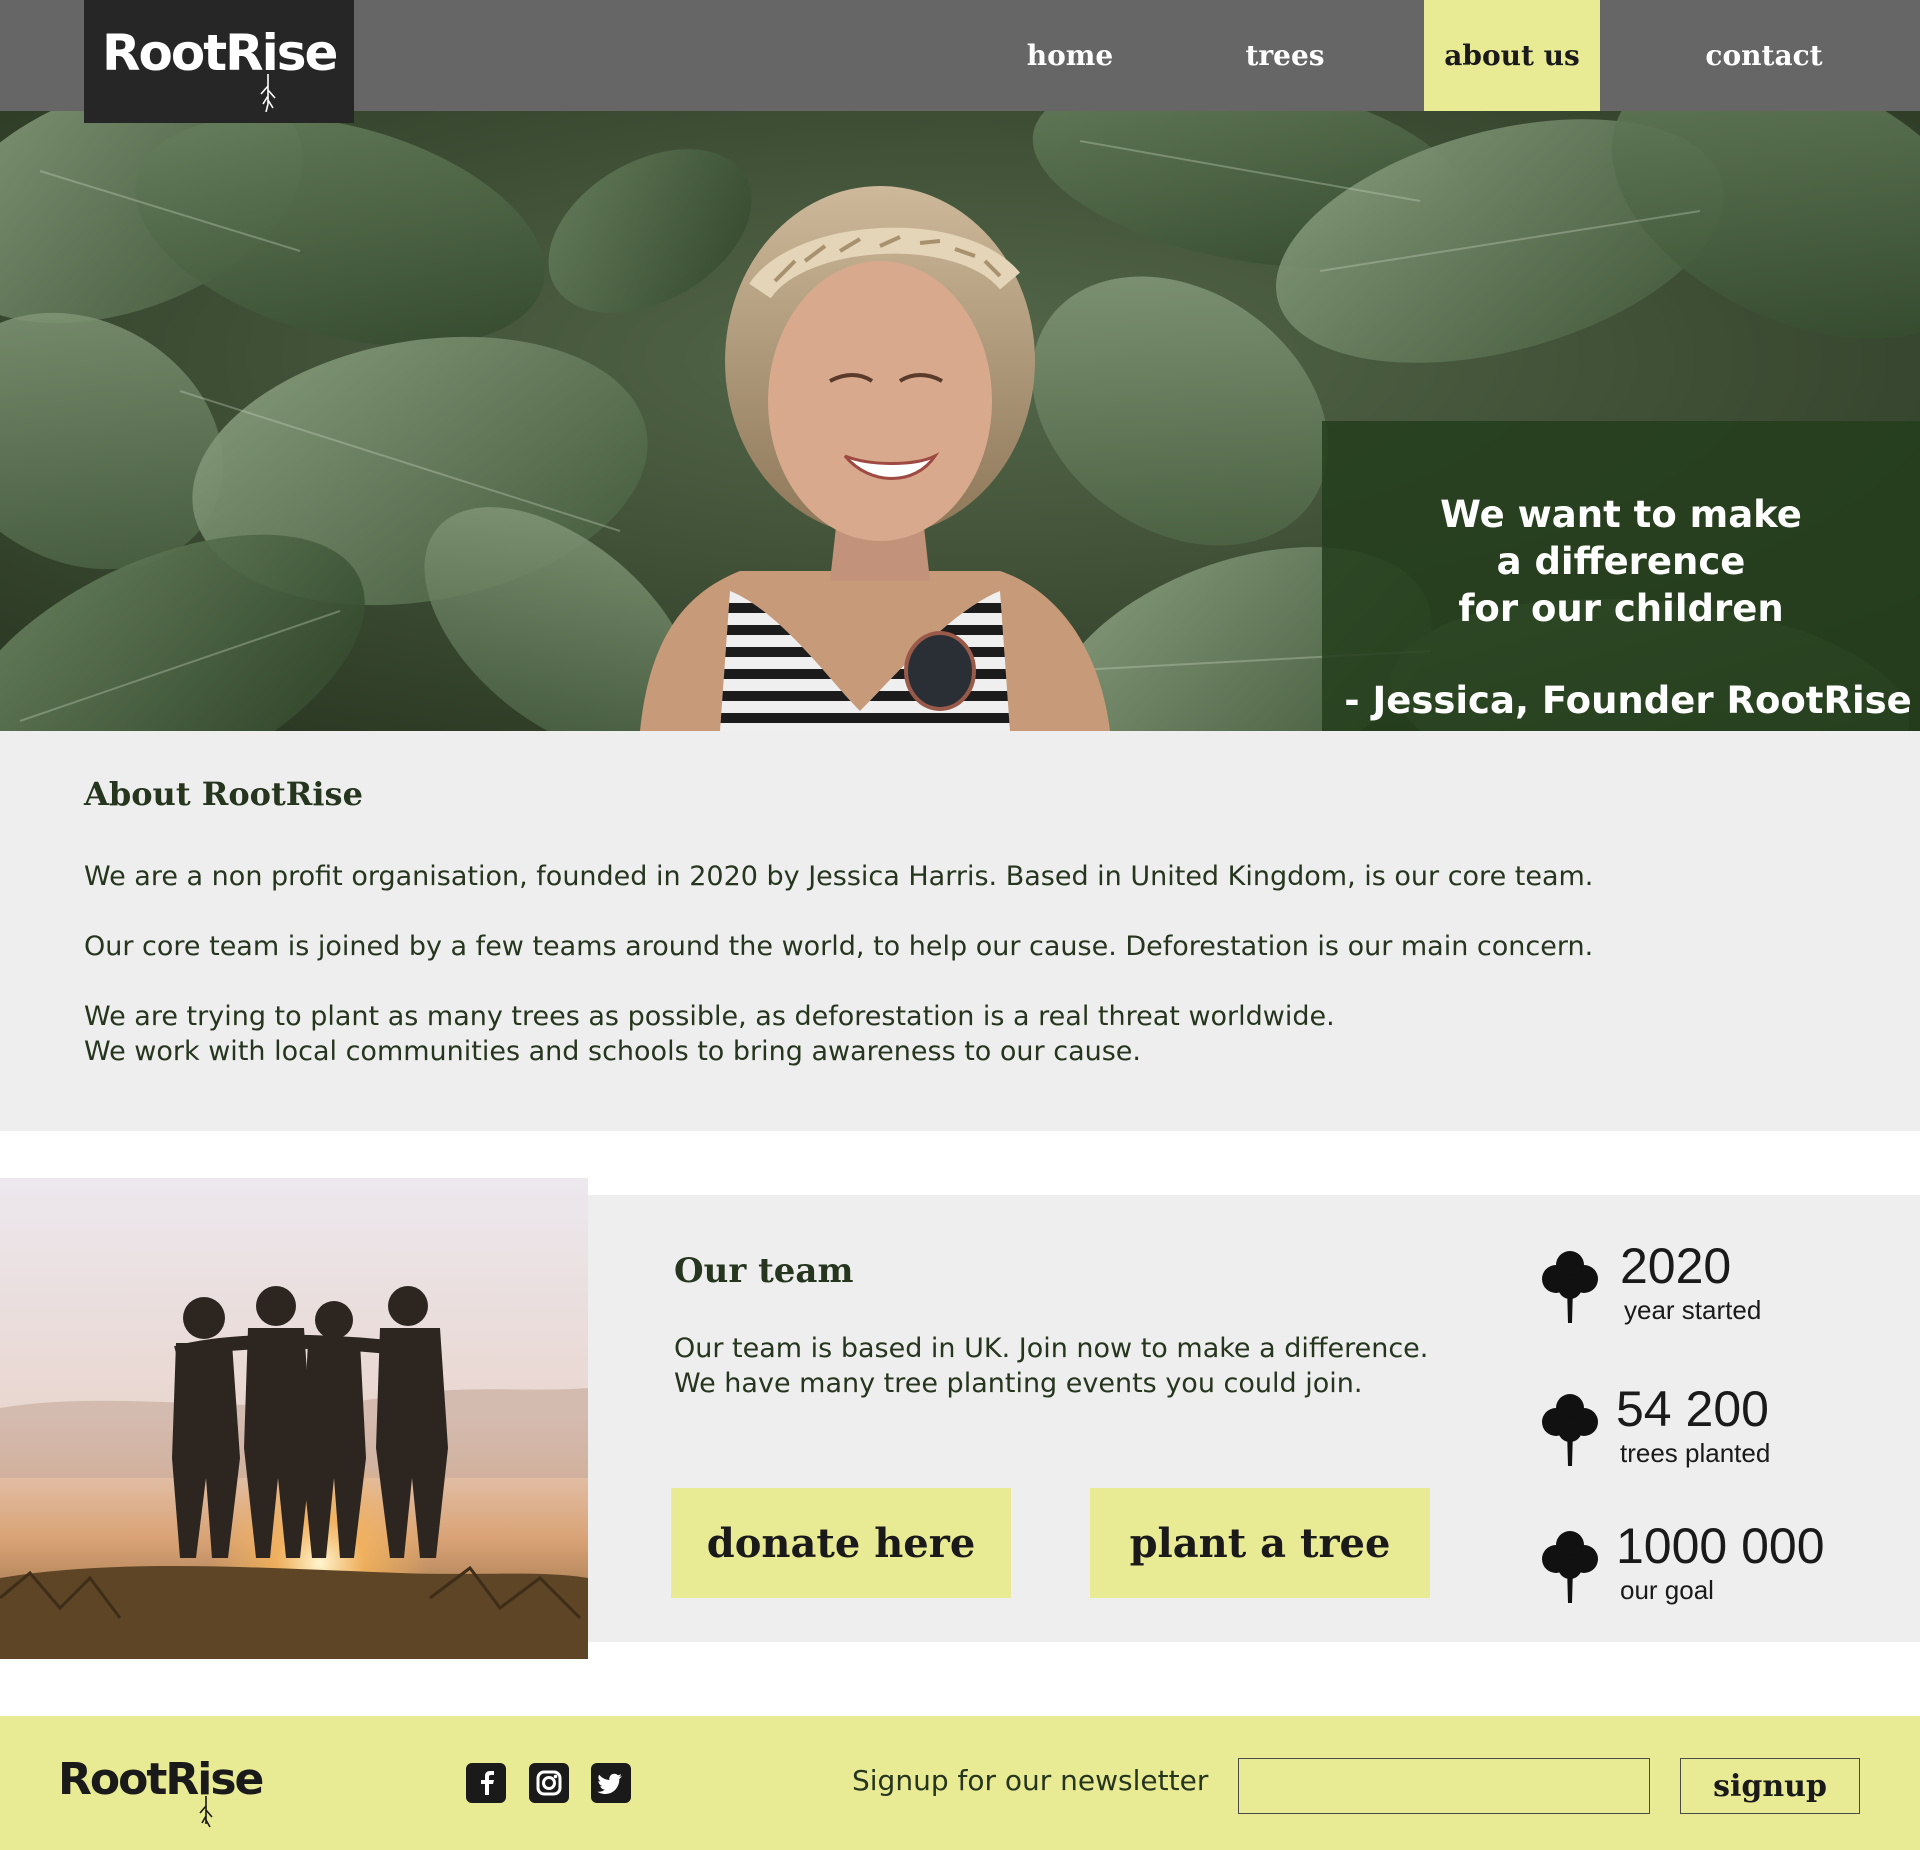  Describe the element at coordinates (1770, 1786) in the screenshot. I see `signup-button: signup` at that location.